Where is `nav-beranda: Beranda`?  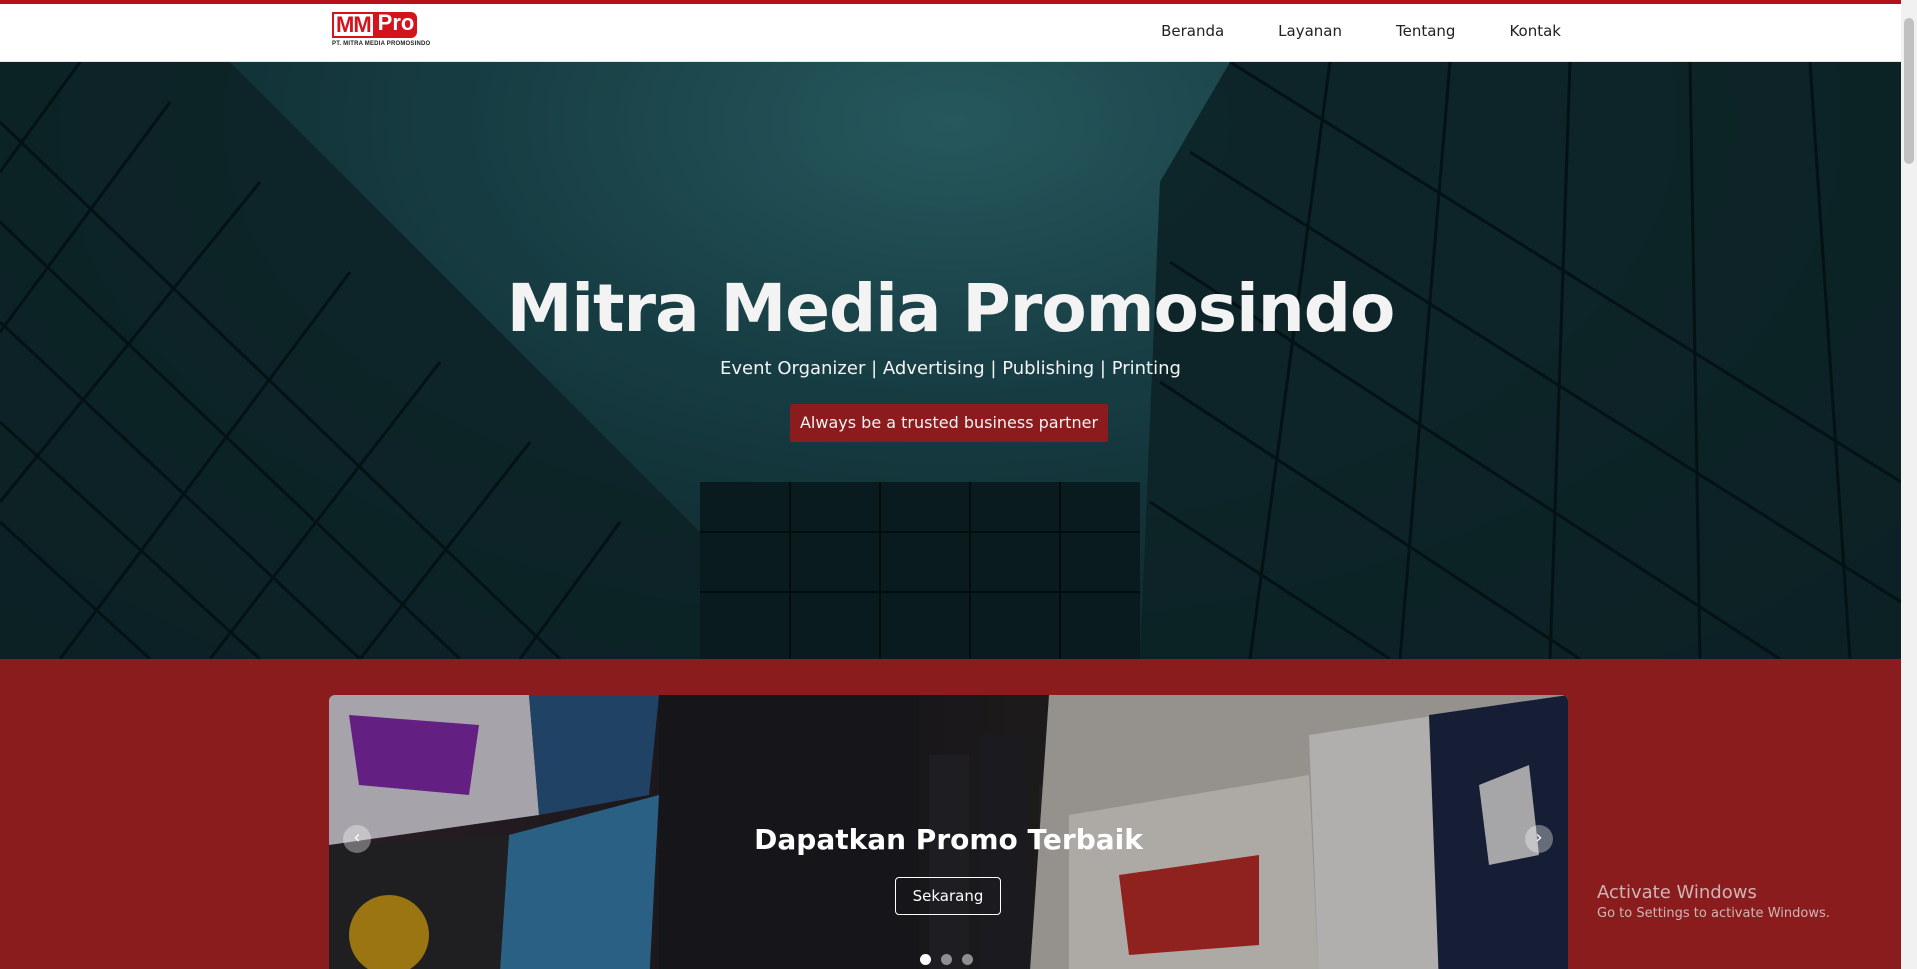 nav-beranda: Beranda is located at coordinates (1192, 31).